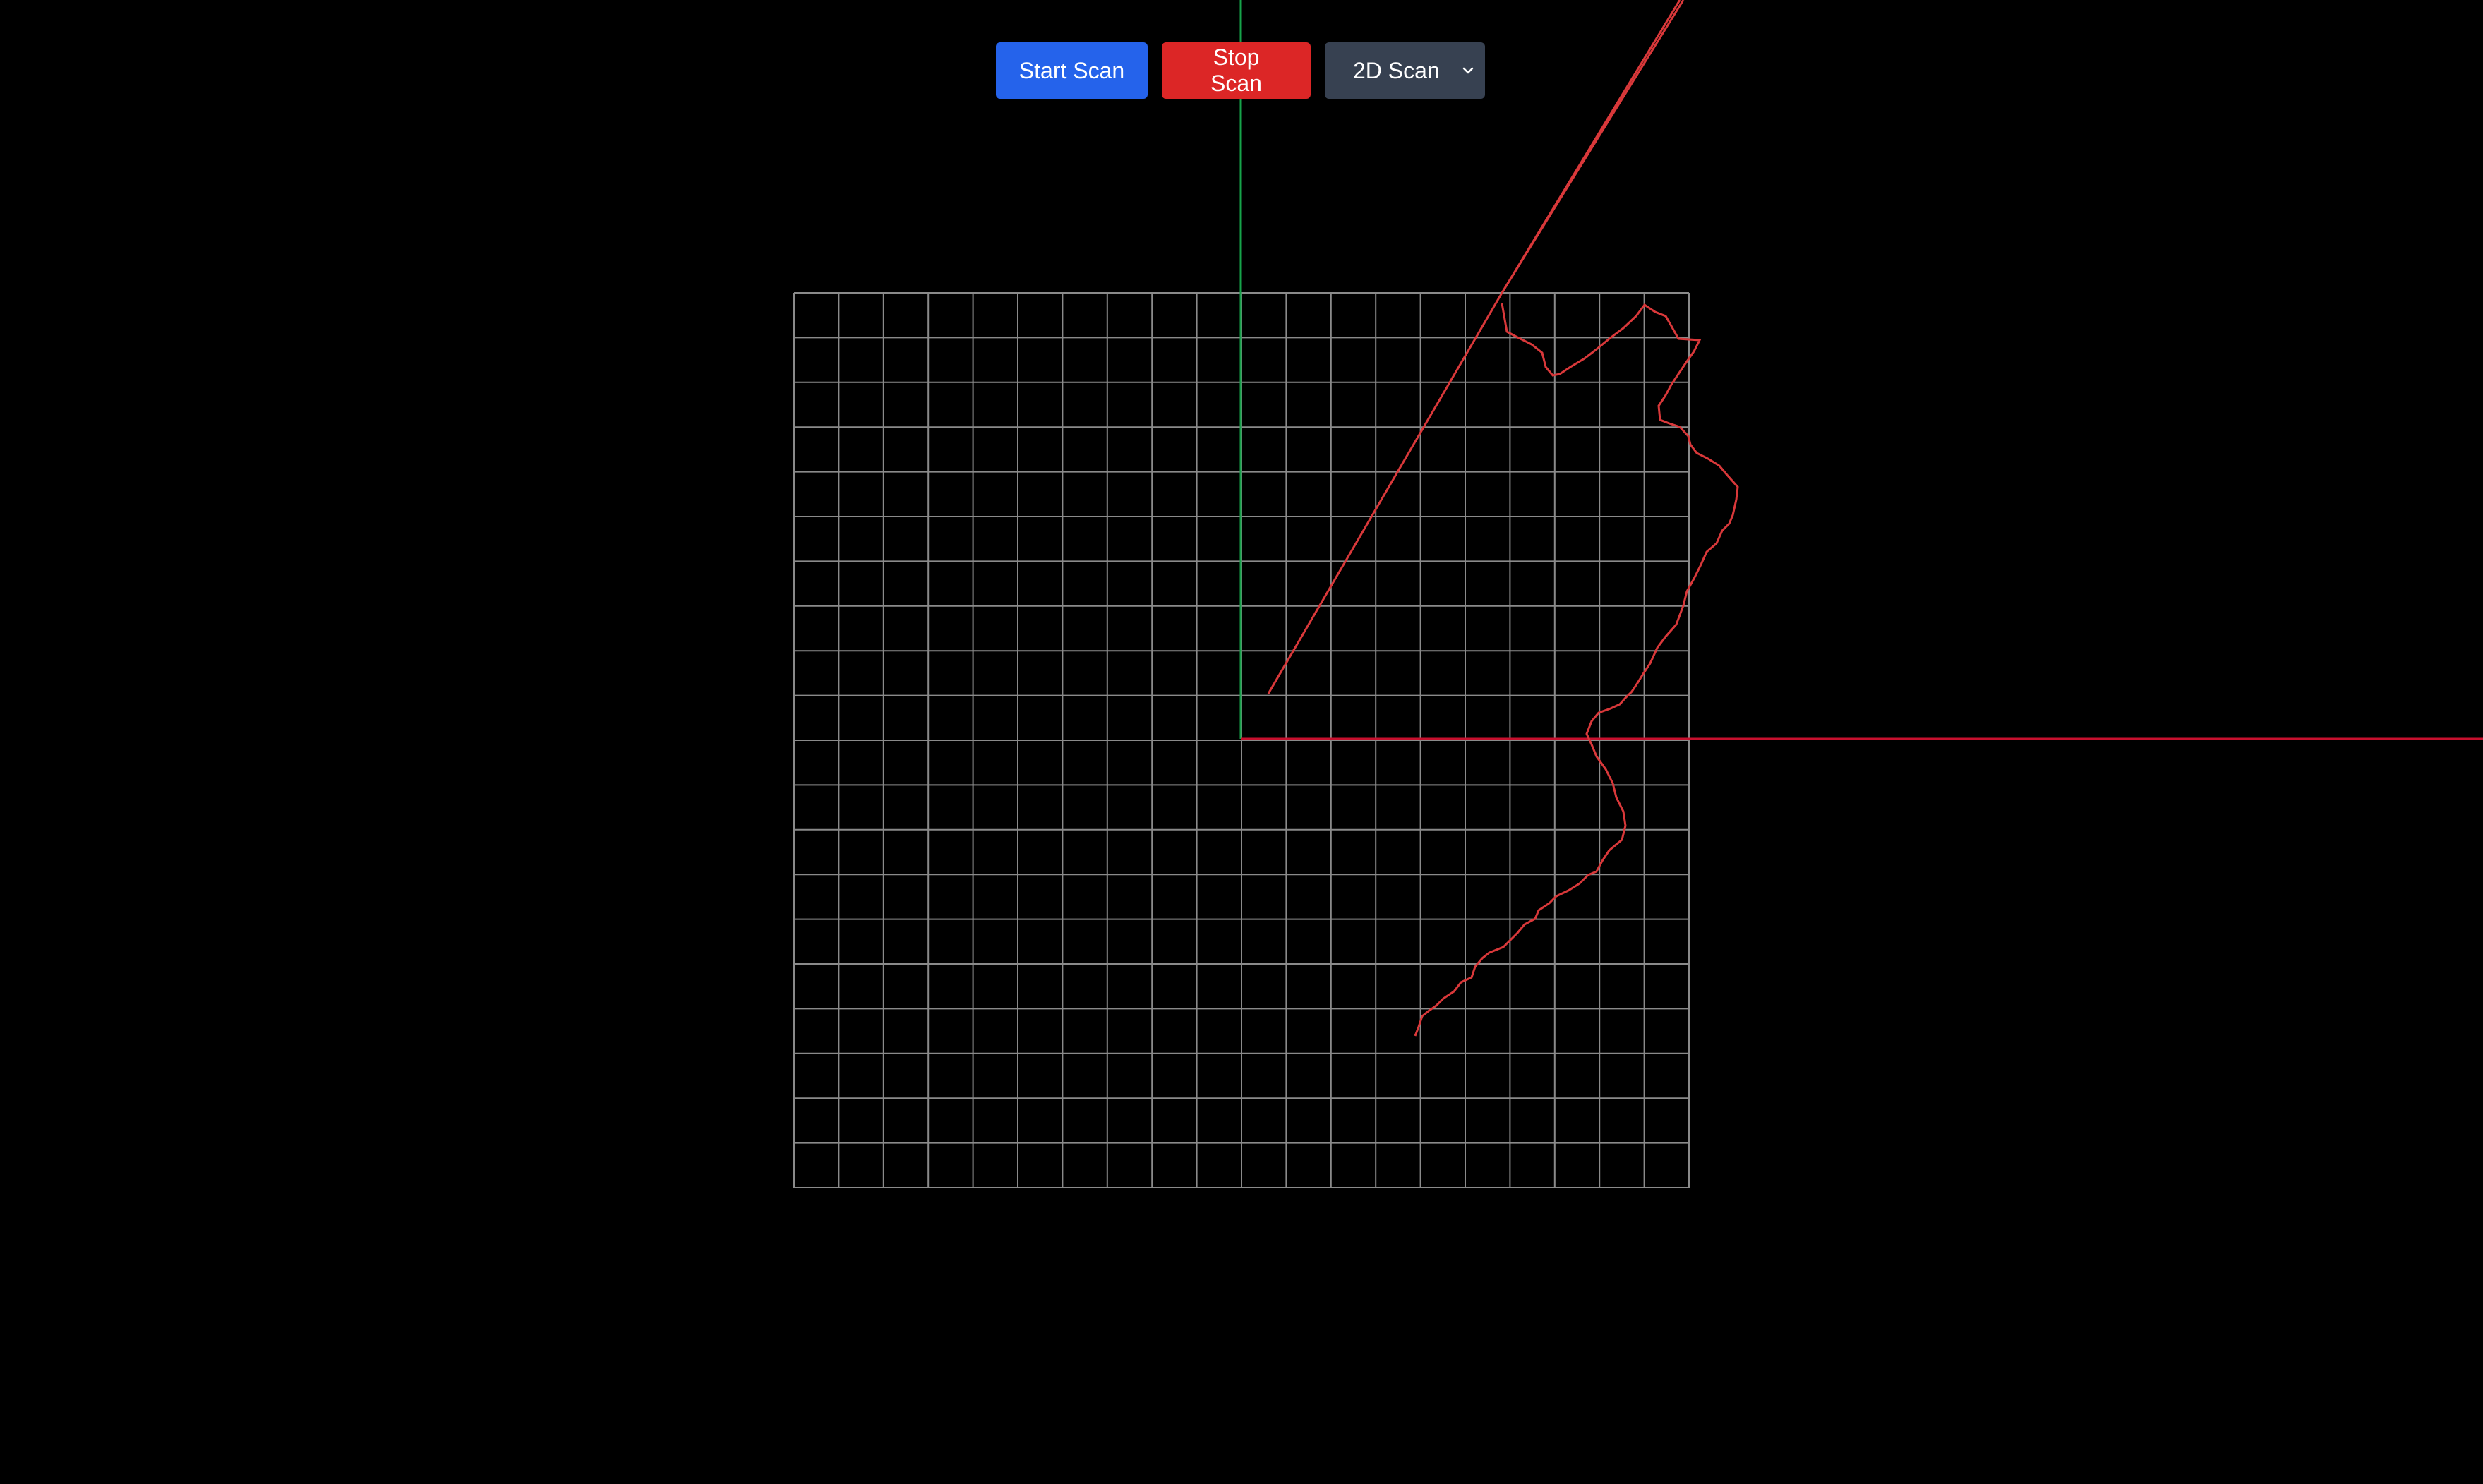 The height and width of the screenshot is (1484, 2483). Describe the element at coordinates (1468, 70) in the screenshot. I see `chevron-down-icon` at that location.